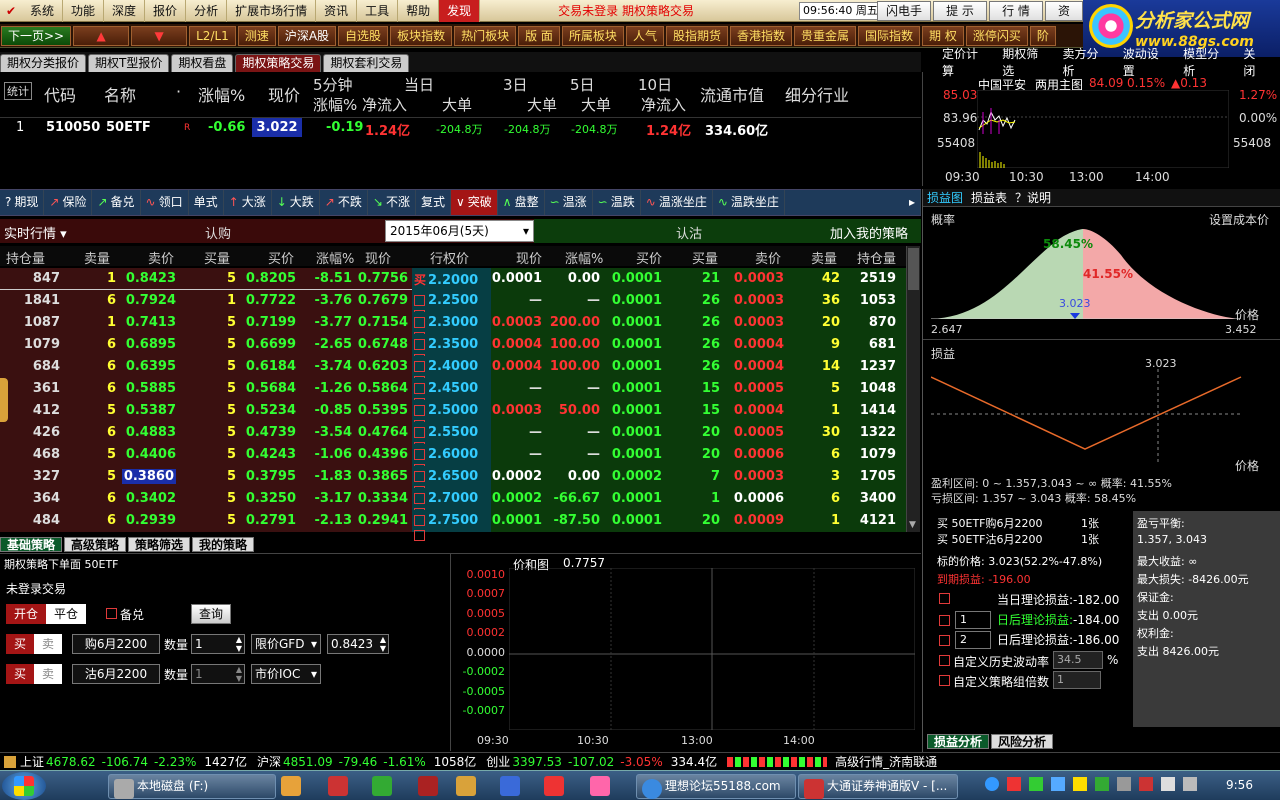 This screenshot has height=800, width=1280. Describe the element at coordinates (535, 300) in the screenshot. I see `put-ppx: —` at that location.